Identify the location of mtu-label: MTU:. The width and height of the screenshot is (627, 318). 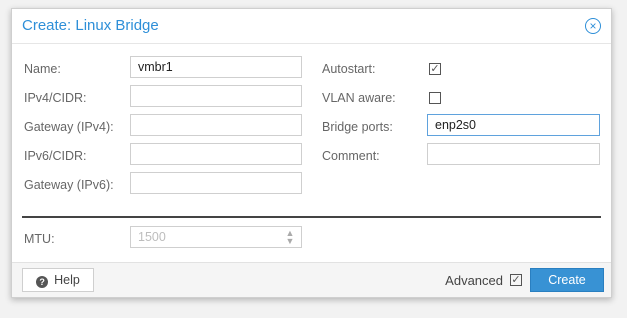
(39, 239).